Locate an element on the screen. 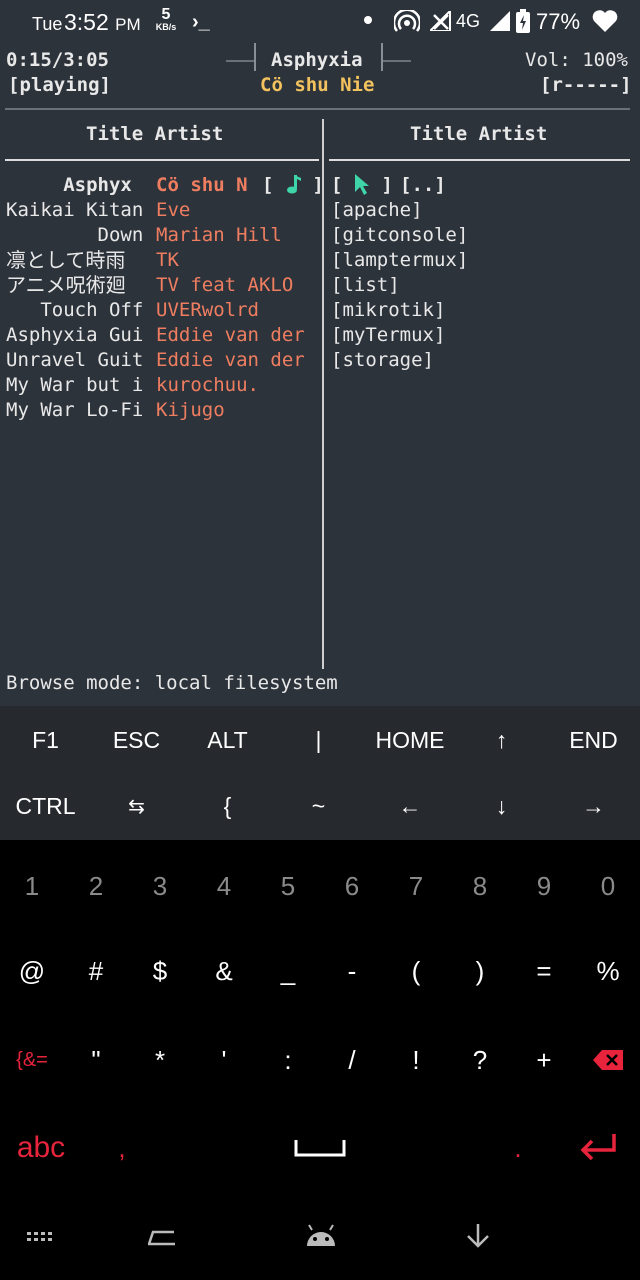 This screenshot has width=640, height=1280. key-question: ? is located at coordinates (480, 1060).